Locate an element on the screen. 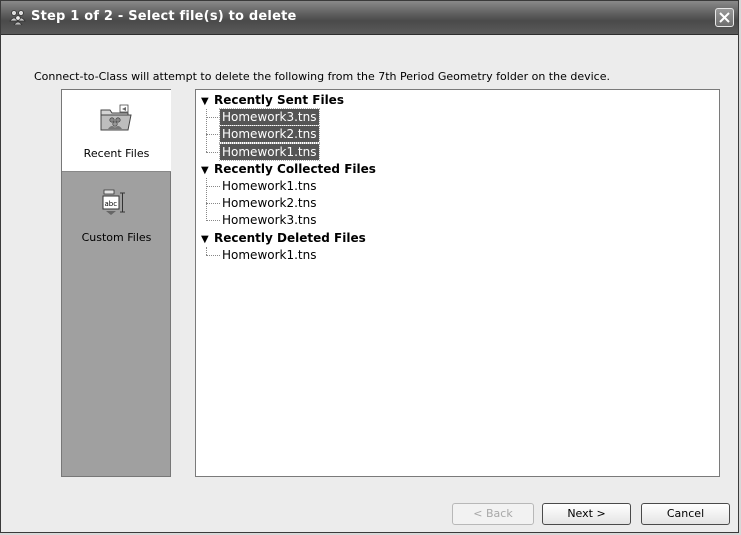  title-bar: Step 1 of 2 - Select file(s) to delete is located at coordinates (369, 18).